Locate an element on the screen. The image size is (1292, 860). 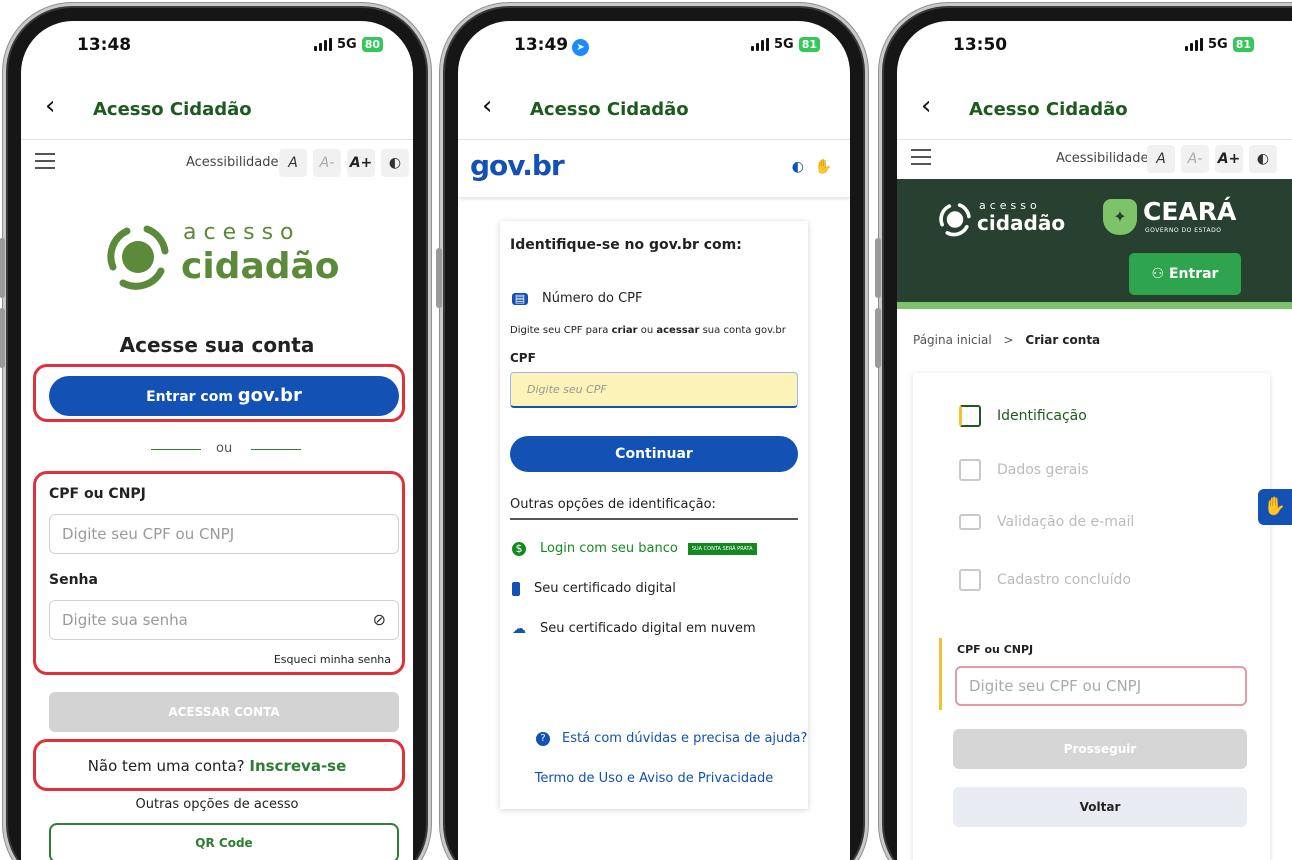
govbr-header: gov.br ◐ ✋ is located at coordinates (654, 169).